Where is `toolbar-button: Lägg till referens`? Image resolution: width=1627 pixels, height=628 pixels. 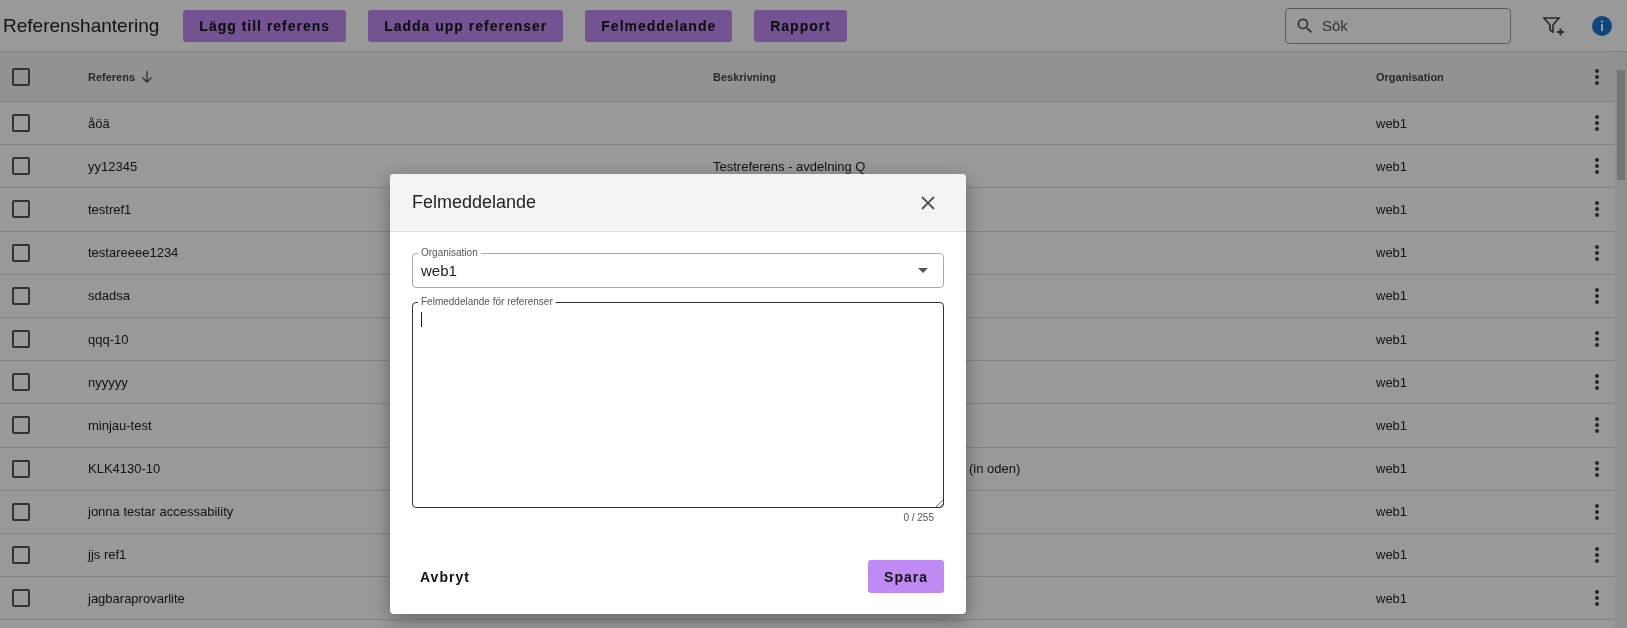
toolbar-button: Lägg till referens is located at coordinates (265, 25).